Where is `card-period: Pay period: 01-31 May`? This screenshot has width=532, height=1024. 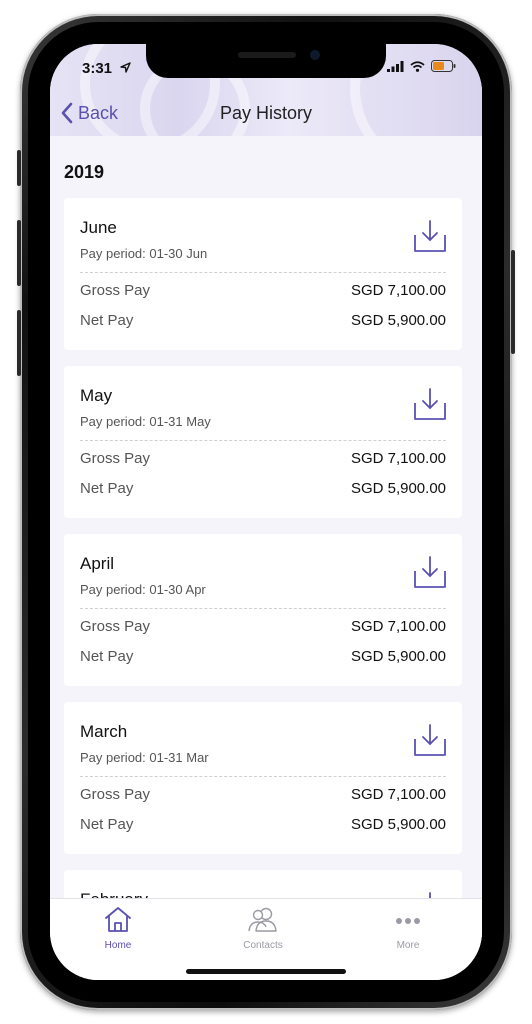 card-period: Pay period: 01-31 May is located at coordinates (145, 421).